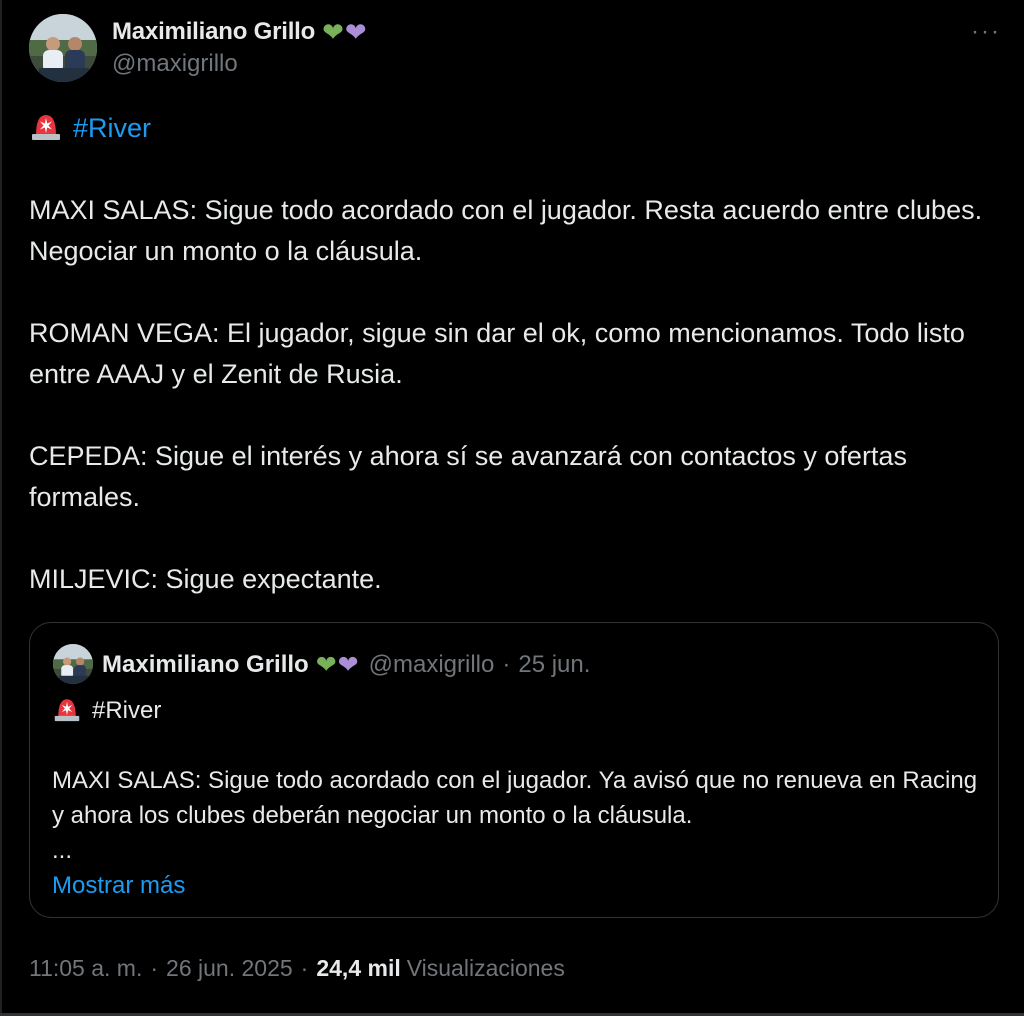 The height and width of the screenshot is (1016, 1024). What do you see at coordinates (112, 128) in the screenshot?
I see `hashtag-link: #River` at bounding box center [112, 128].